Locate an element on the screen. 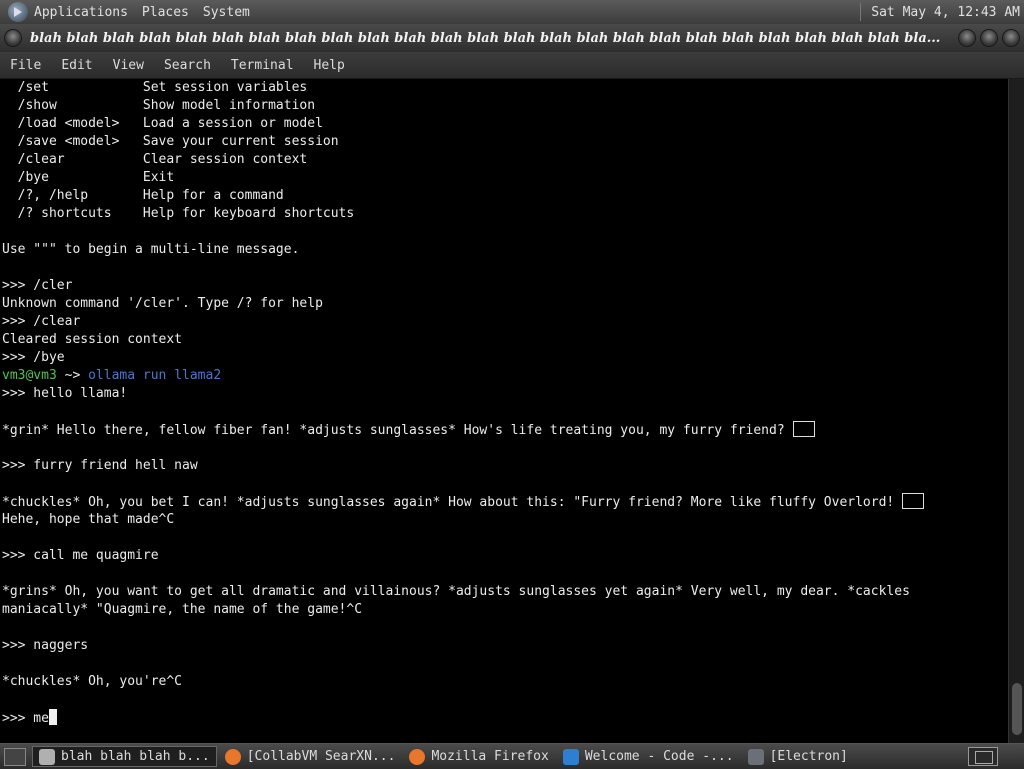 This screenshot has height=769, width=1024. terminal-line: >>> /cler is located at coordinates (505, 286).